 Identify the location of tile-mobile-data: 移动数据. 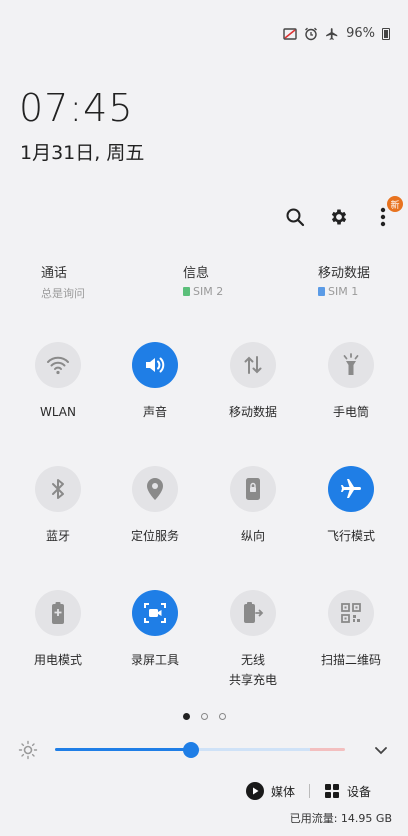
(253, 382).